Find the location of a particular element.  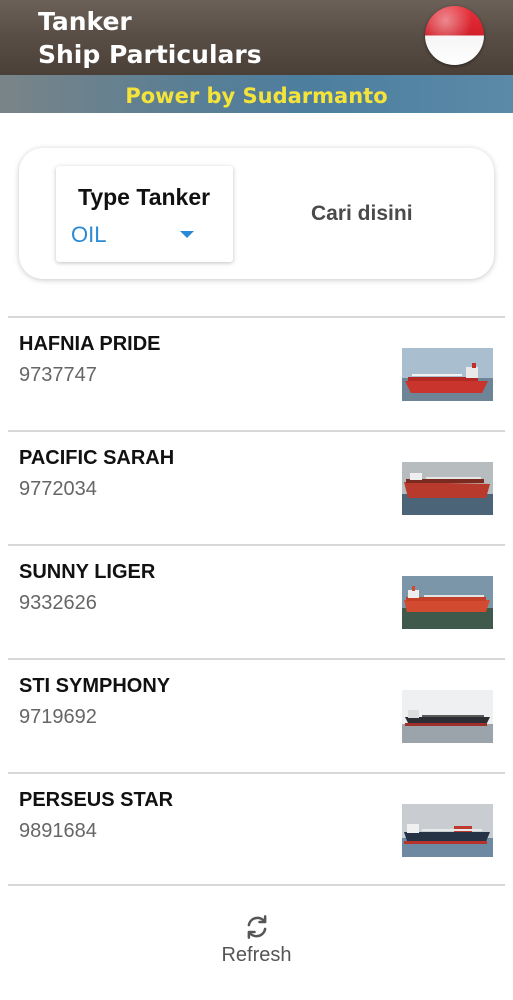

ship-name: PACIFIC SARAH is located at coordinates (97, 458).